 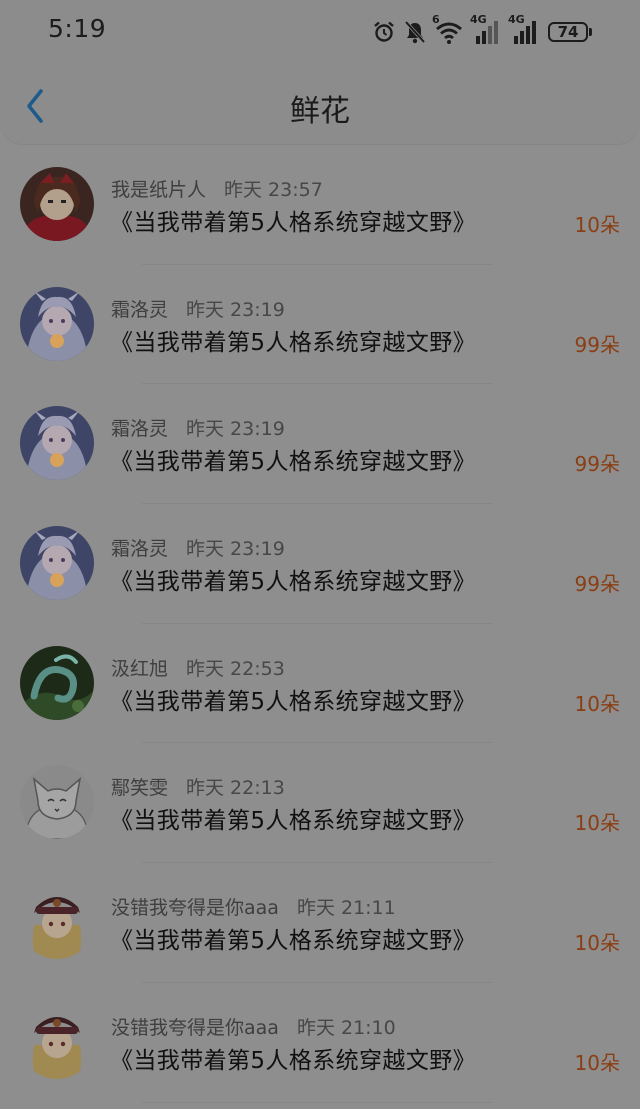 I want to click on username: 汲红旭, so click(x=139, y=669).